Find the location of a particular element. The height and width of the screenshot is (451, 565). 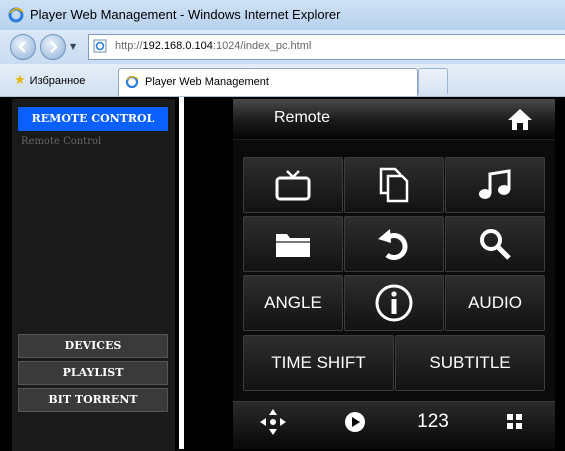

folder-icon is located at coordinates (293, 245).